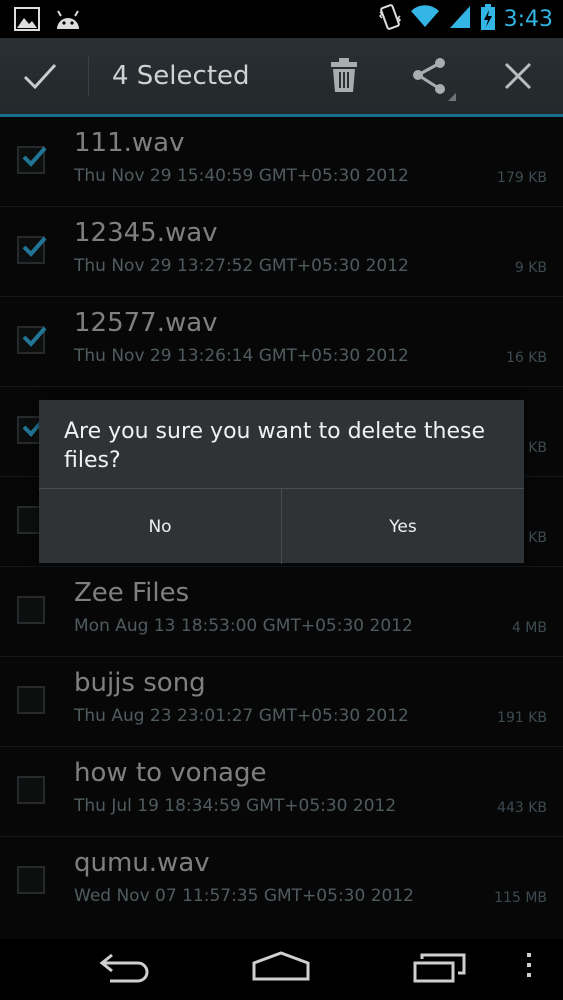  Describe the element at coordinates (460, 19) in the screenshot. I see `signal-icon` at that location.